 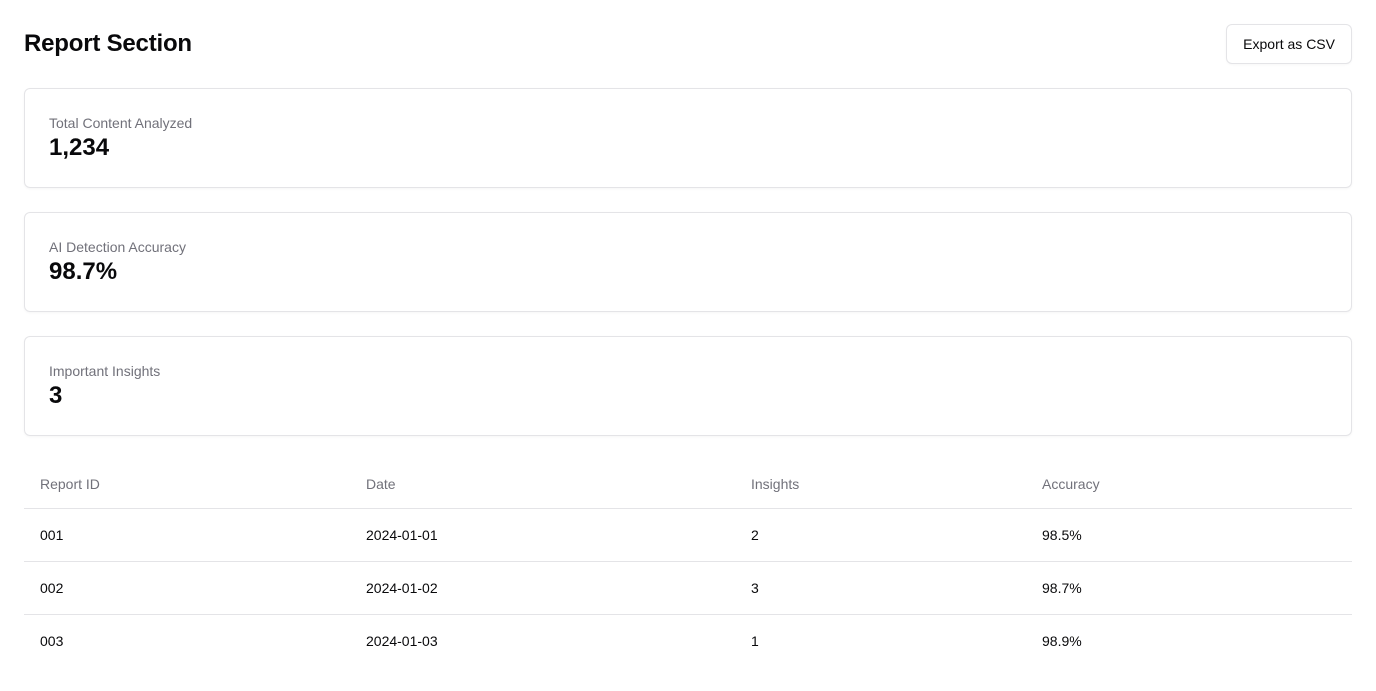 What do you see at coordinates (83, 271) in the screenshot?
I see `stat-value: 98.7%` at bounding box center [83, 271].